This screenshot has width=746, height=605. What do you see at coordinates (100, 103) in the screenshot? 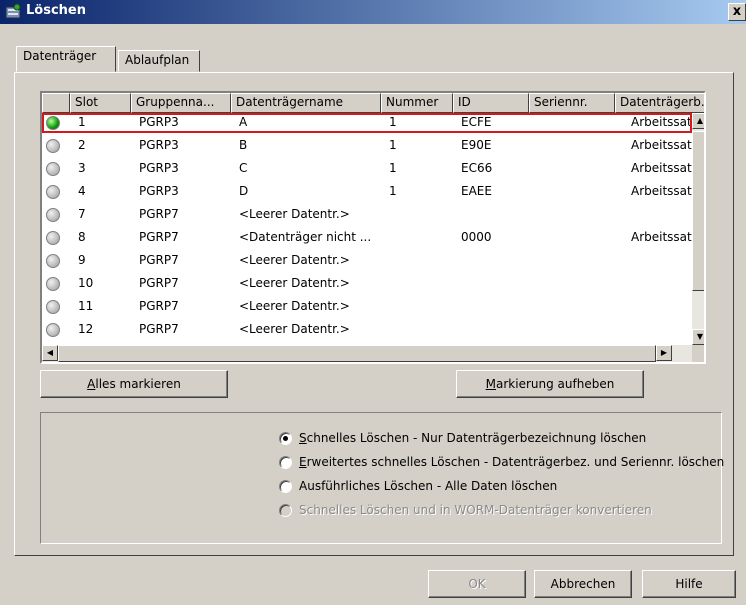
I see `column-header-slot: Slot` at bounding box center [100, 103].